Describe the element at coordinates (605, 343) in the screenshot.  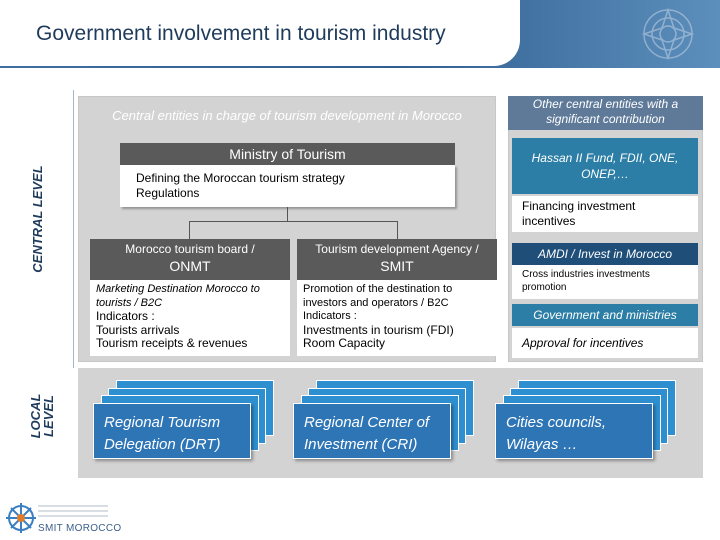
I see `government-desc: Approval for incentives` at that location.